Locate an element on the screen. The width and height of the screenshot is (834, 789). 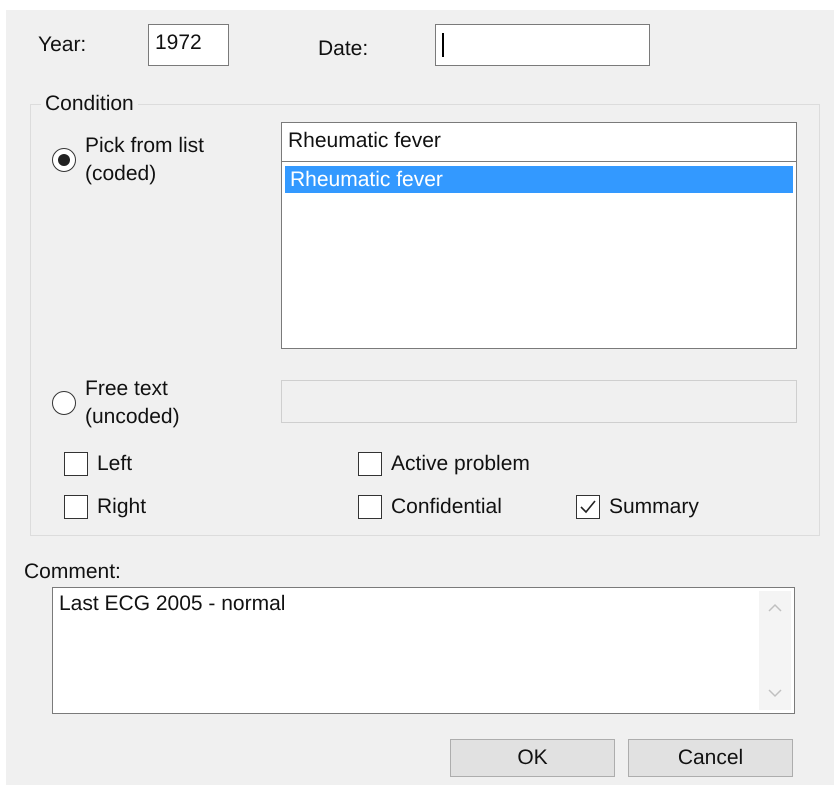
checkbox-label: Summary is located at coordinates (654, 507).